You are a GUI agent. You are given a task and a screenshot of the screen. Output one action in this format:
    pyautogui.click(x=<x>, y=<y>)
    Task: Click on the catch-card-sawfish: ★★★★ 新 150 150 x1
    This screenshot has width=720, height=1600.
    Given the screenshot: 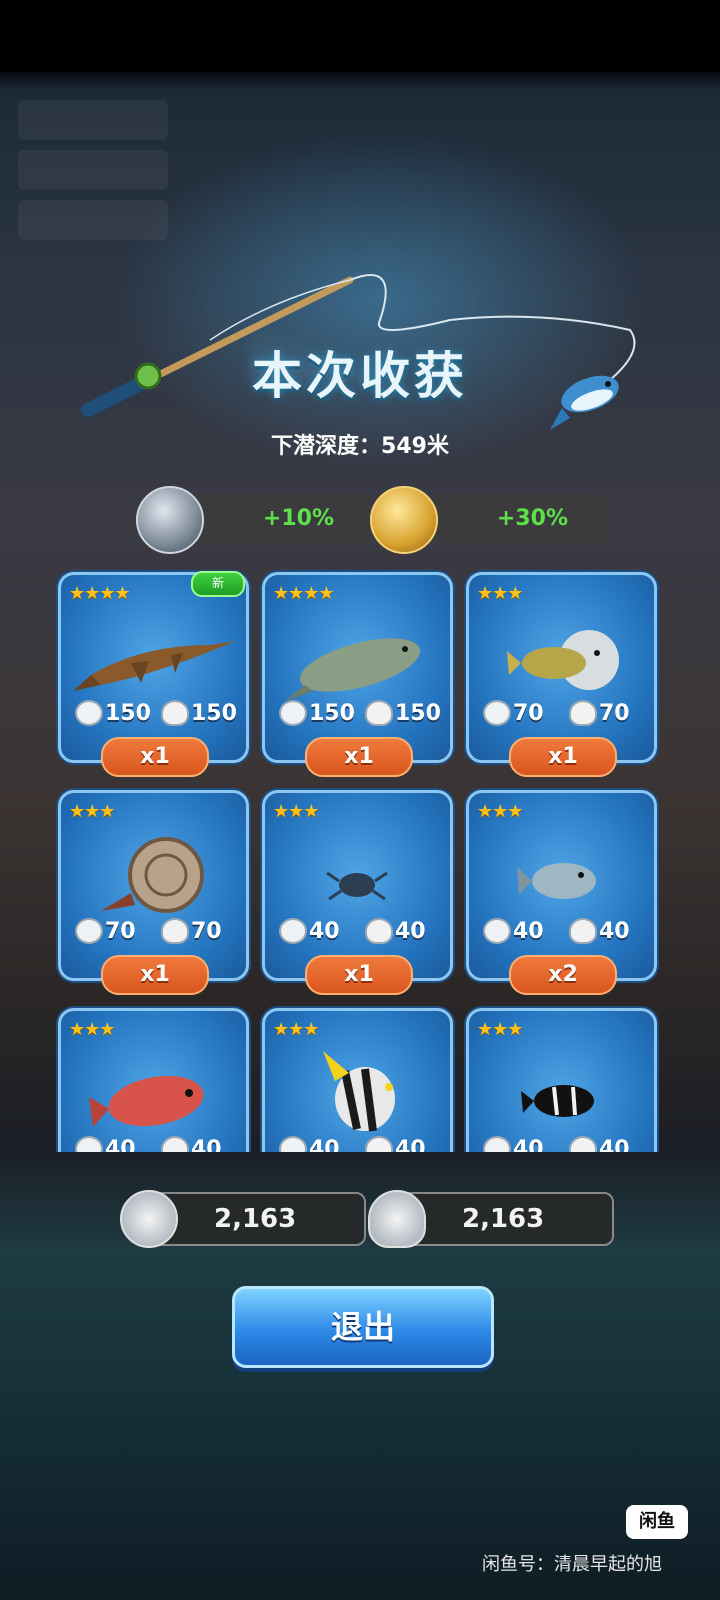 What is the action you would take?
    pyautogui.click(x=153, y=674)
    